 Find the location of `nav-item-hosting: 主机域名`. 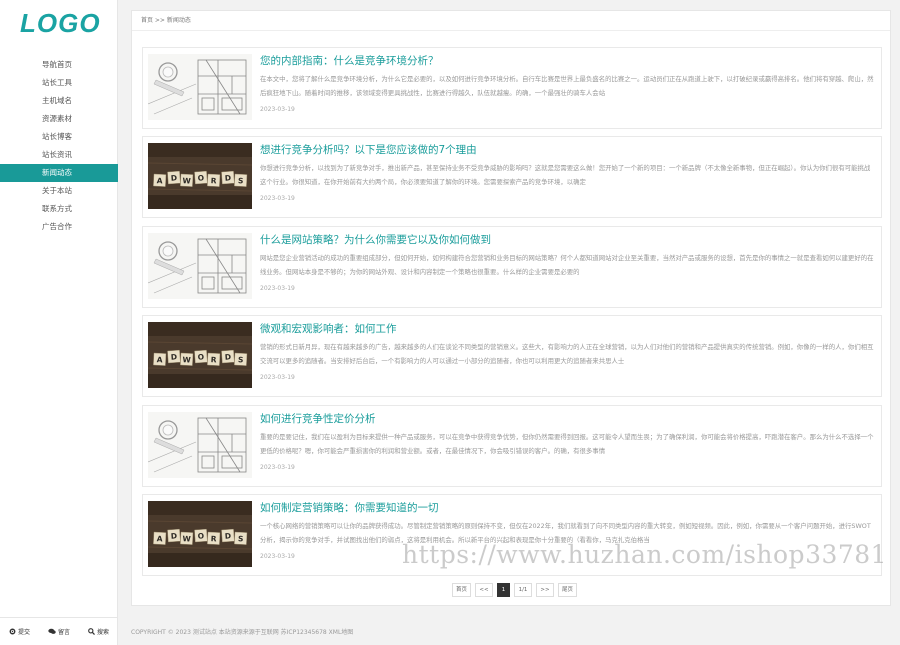

nav-item-hosting: 主机域名 is located at coordinates (59, 101).